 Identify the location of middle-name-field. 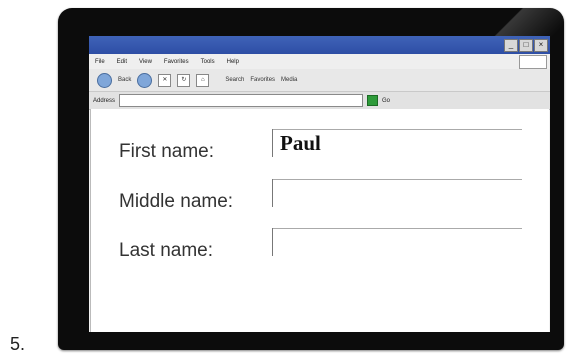
(397, 193).